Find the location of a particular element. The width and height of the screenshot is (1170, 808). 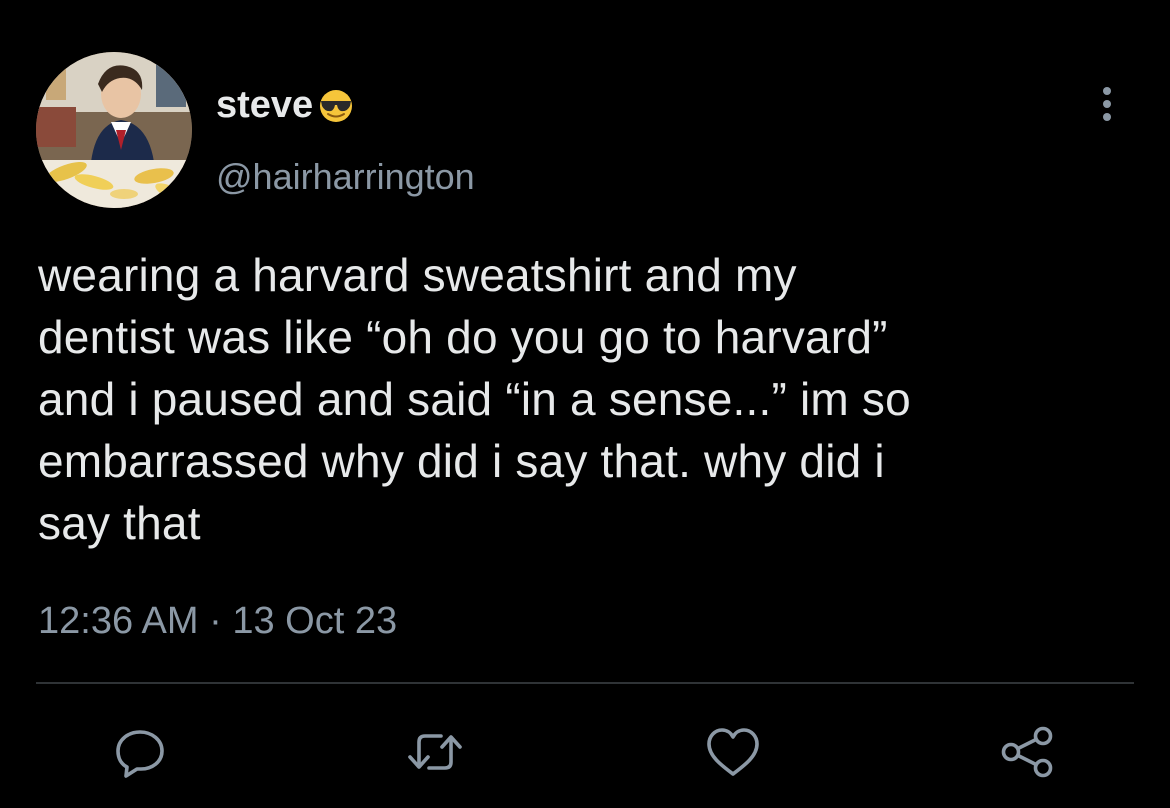

retweet-icon is located at coordinates (435, 752).